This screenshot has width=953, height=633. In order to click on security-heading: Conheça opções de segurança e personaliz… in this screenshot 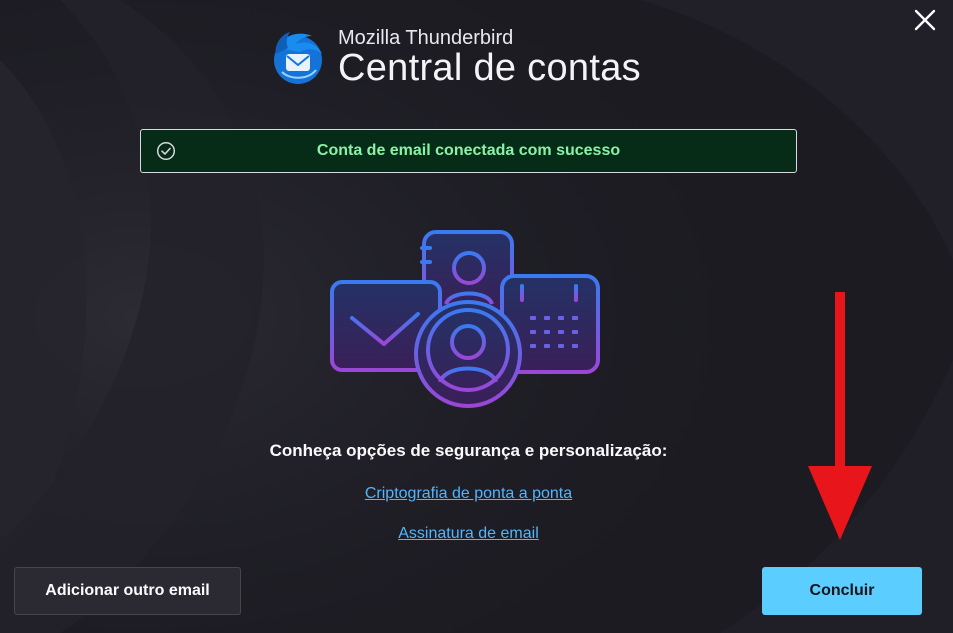, I will do `click(468, 450)`.